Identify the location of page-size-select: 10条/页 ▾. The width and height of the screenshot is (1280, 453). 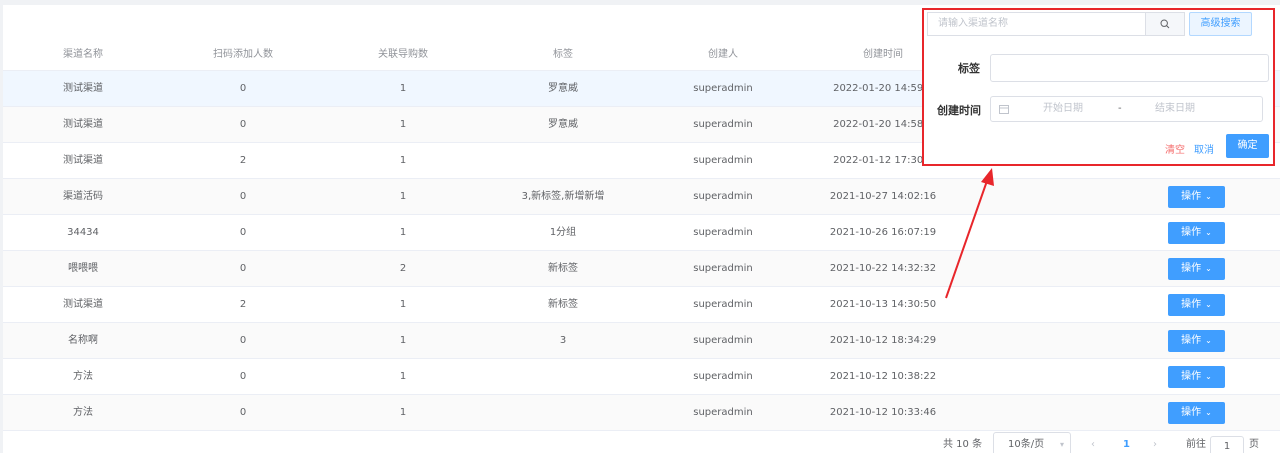
(1032, 442).